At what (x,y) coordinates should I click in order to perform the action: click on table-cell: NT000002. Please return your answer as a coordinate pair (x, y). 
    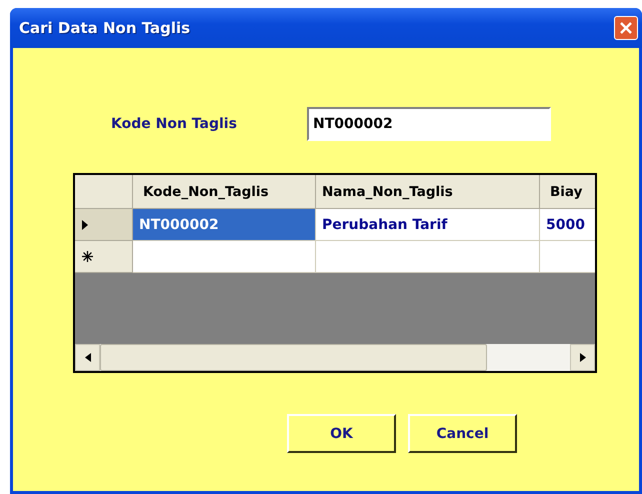
    Looking at the image, I should click on (224, 225).